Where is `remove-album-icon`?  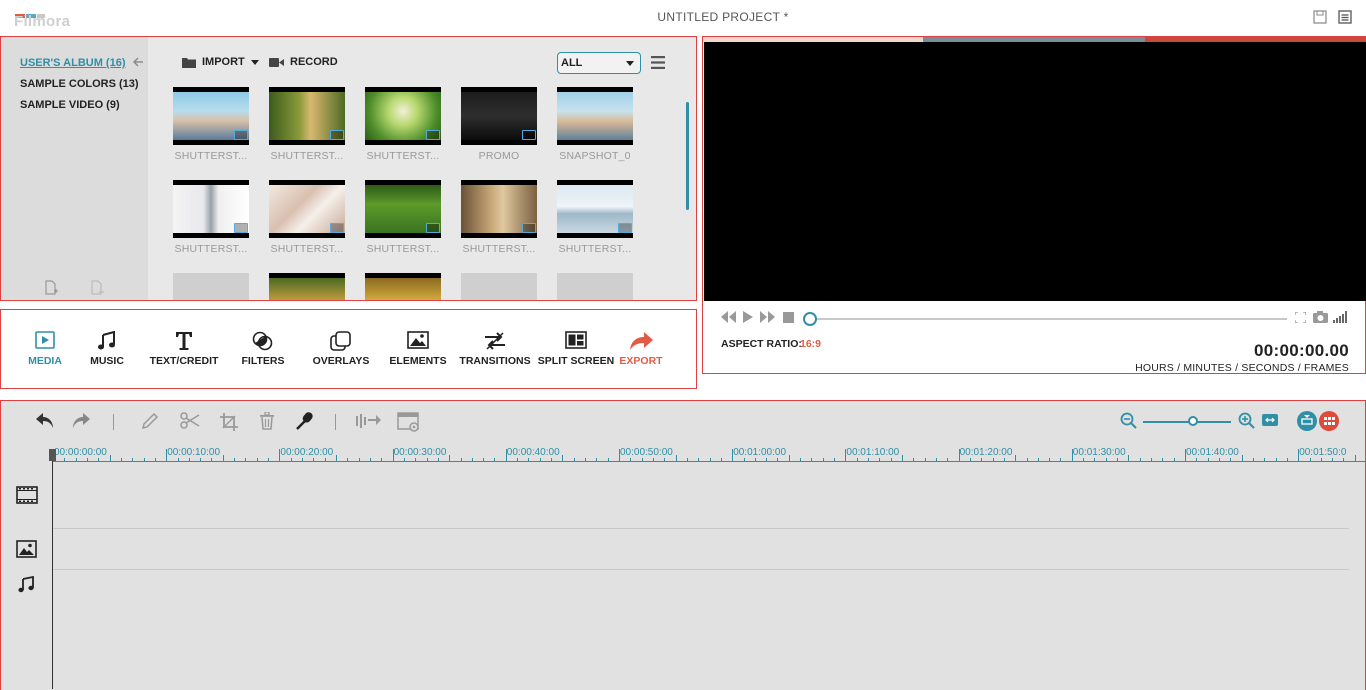
remove-album-icon is located at coordinates (97, 288).